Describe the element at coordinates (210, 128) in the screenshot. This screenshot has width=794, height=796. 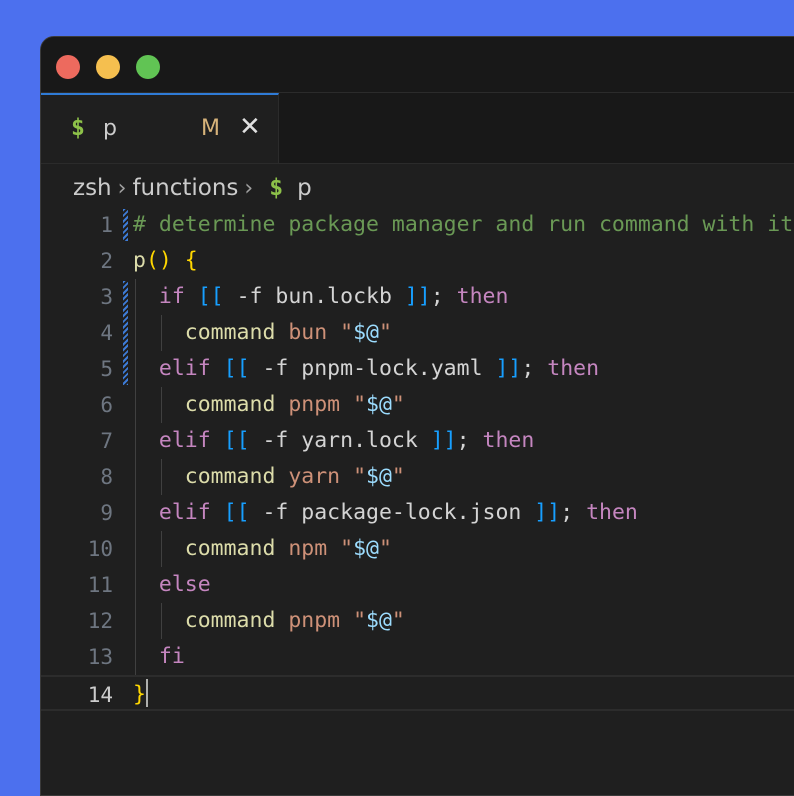
I see `modified-indicator: M` at that location.